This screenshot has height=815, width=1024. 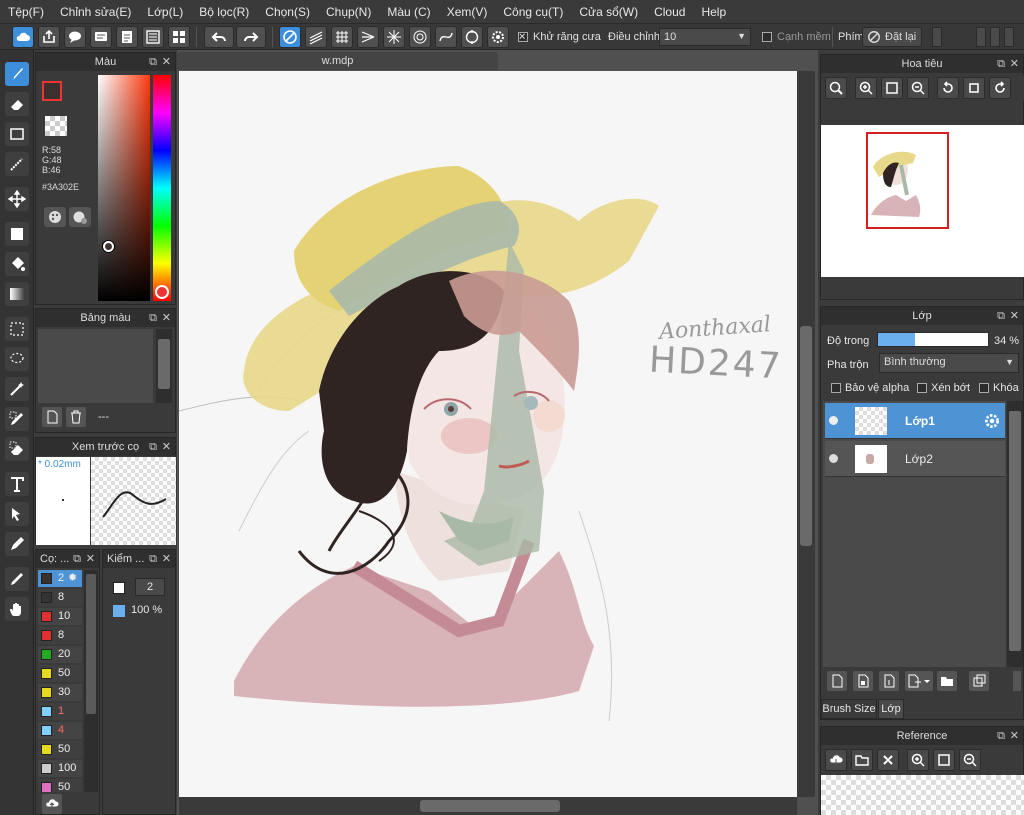 What do you see at coordinates (888, 760) in the screenshot?
I see `remove-icon` at bounding box center [888, 760].